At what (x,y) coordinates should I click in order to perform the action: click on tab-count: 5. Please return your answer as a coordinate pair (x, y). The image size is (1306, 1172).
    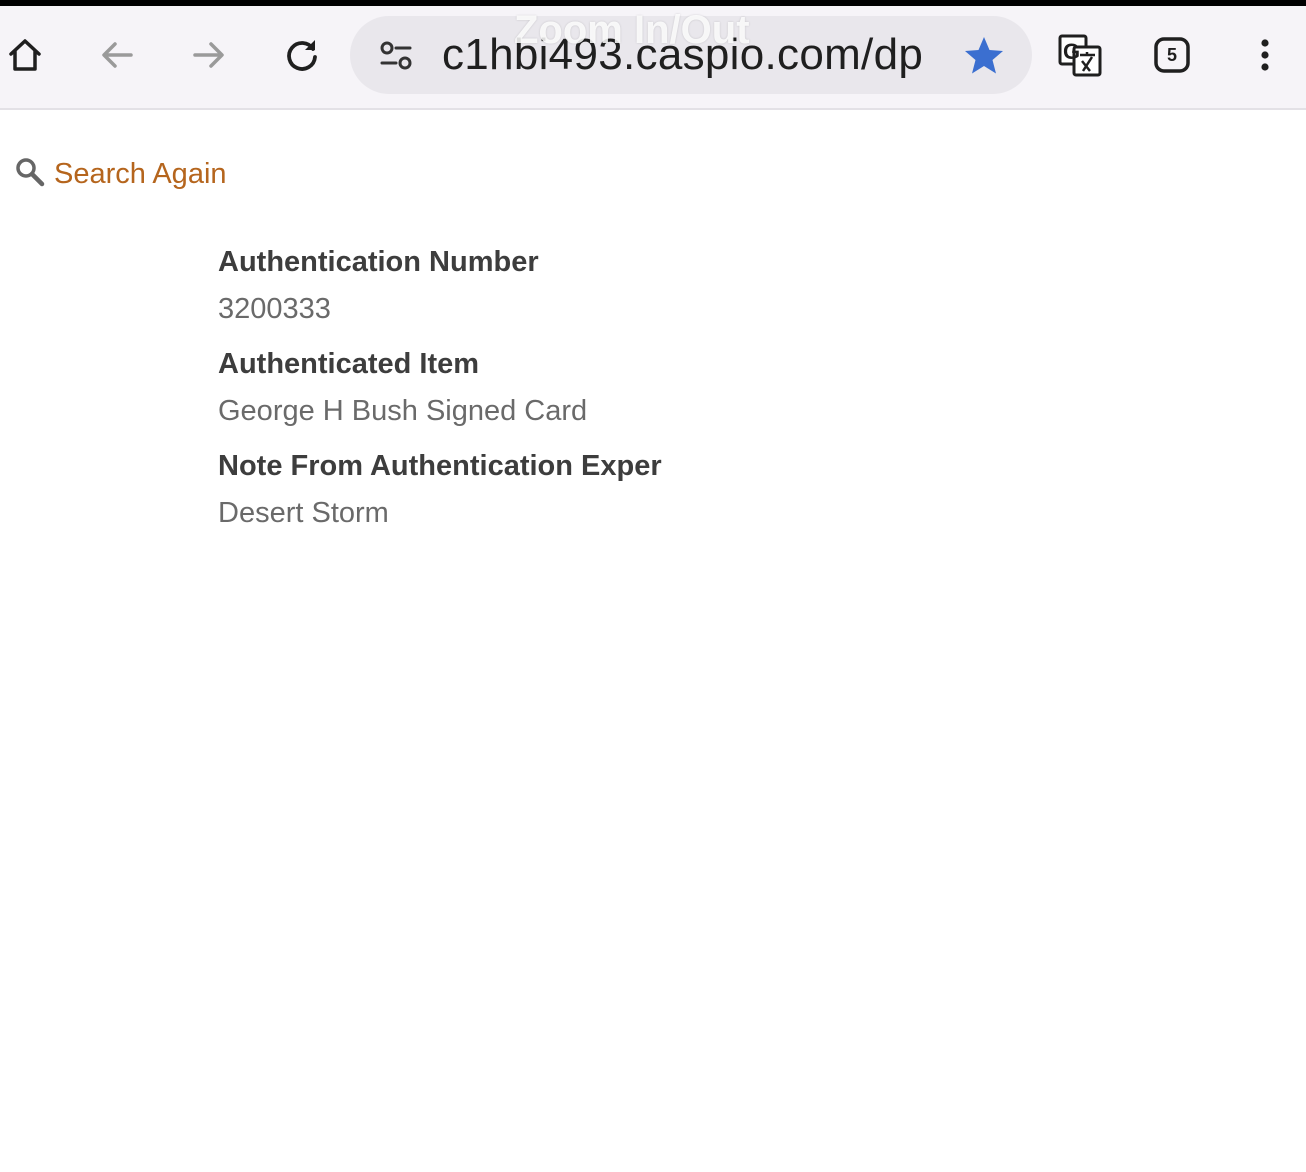
    Looking at the image, I should click on (1171, 55).